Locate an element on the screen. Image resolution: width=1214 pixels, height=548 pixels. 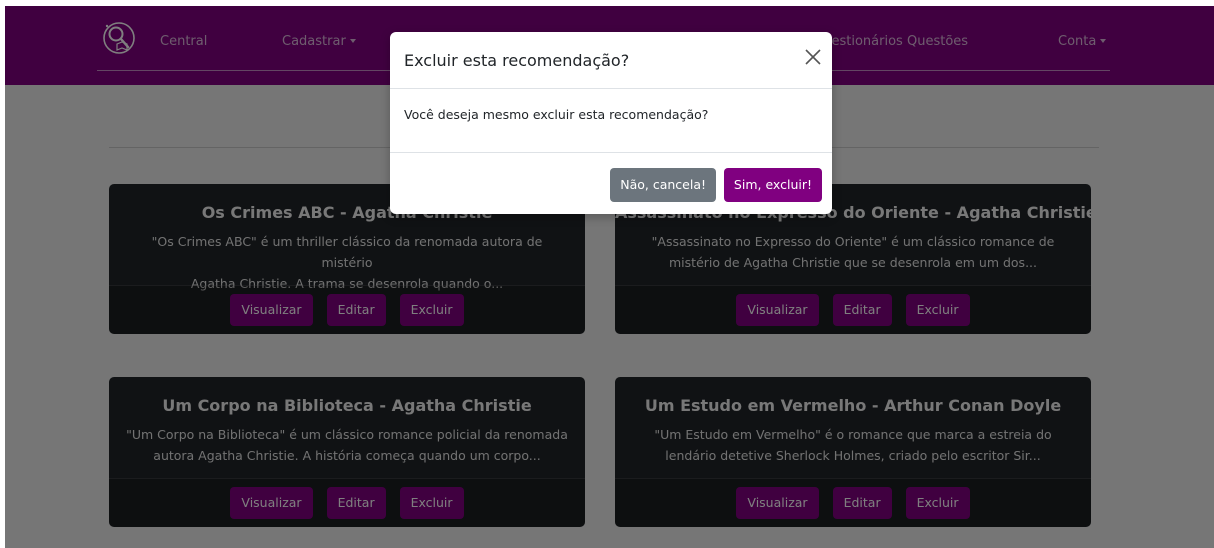
modal-footer: Não, cancela! Sim, excluir! is located at coordinates (611, 183).